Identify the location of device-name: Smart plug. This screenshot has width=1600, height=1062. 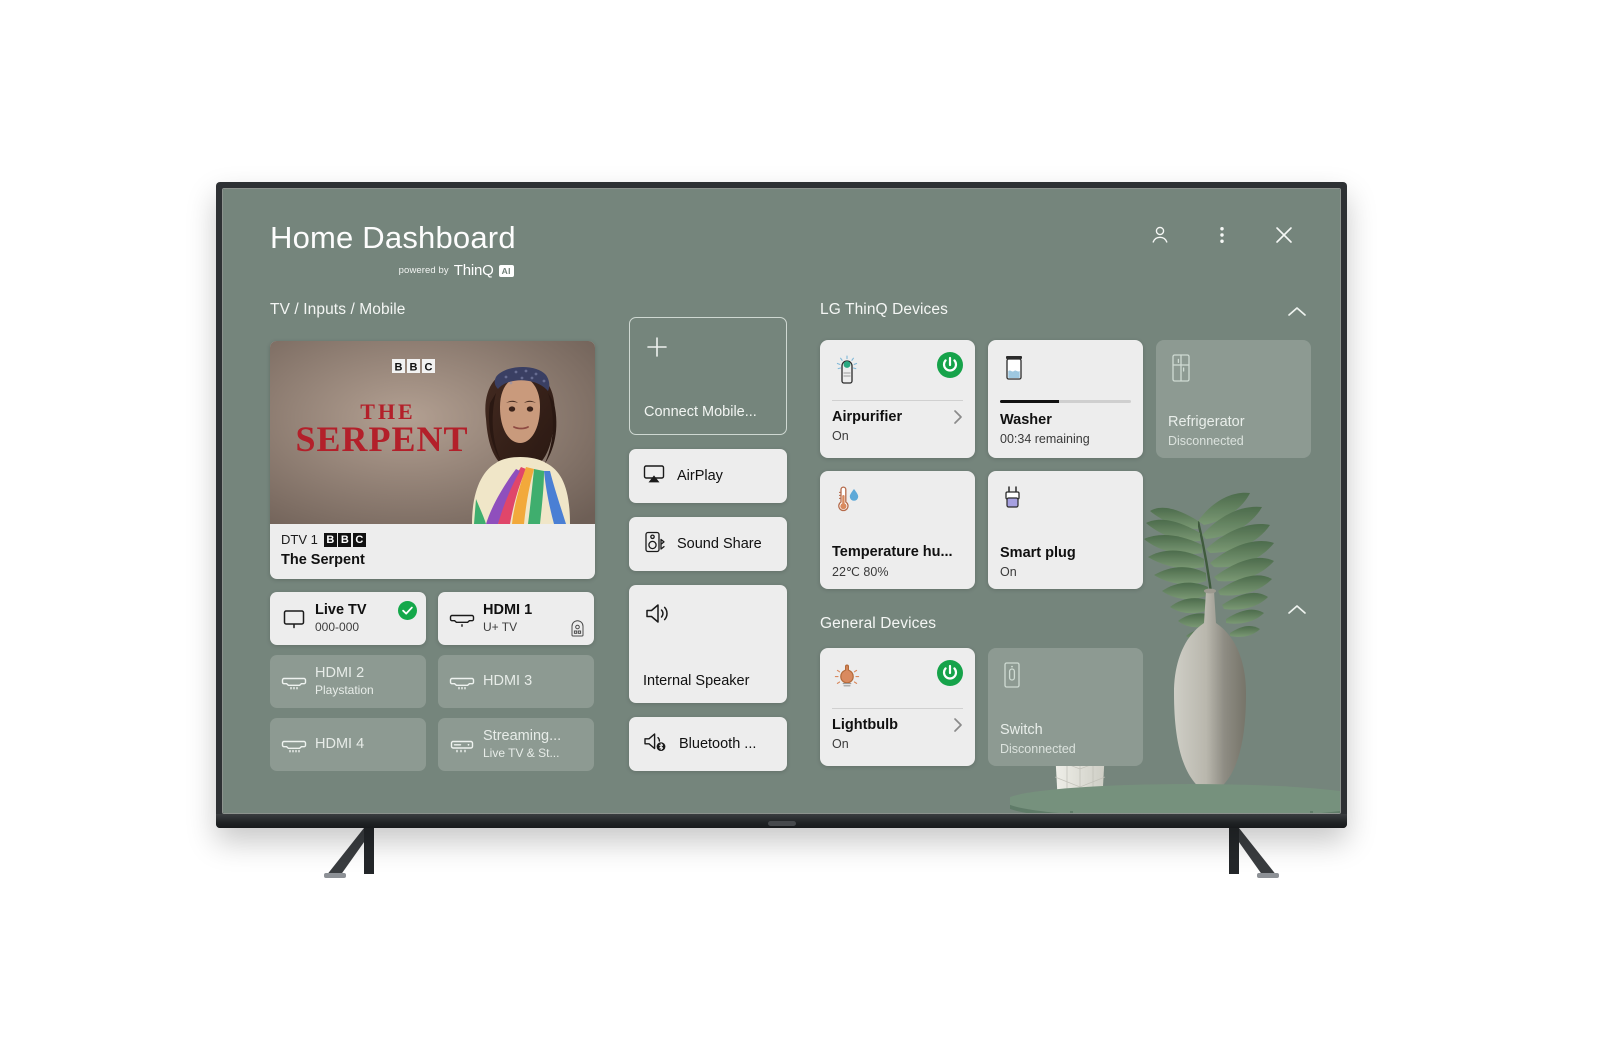
(1038, 553).